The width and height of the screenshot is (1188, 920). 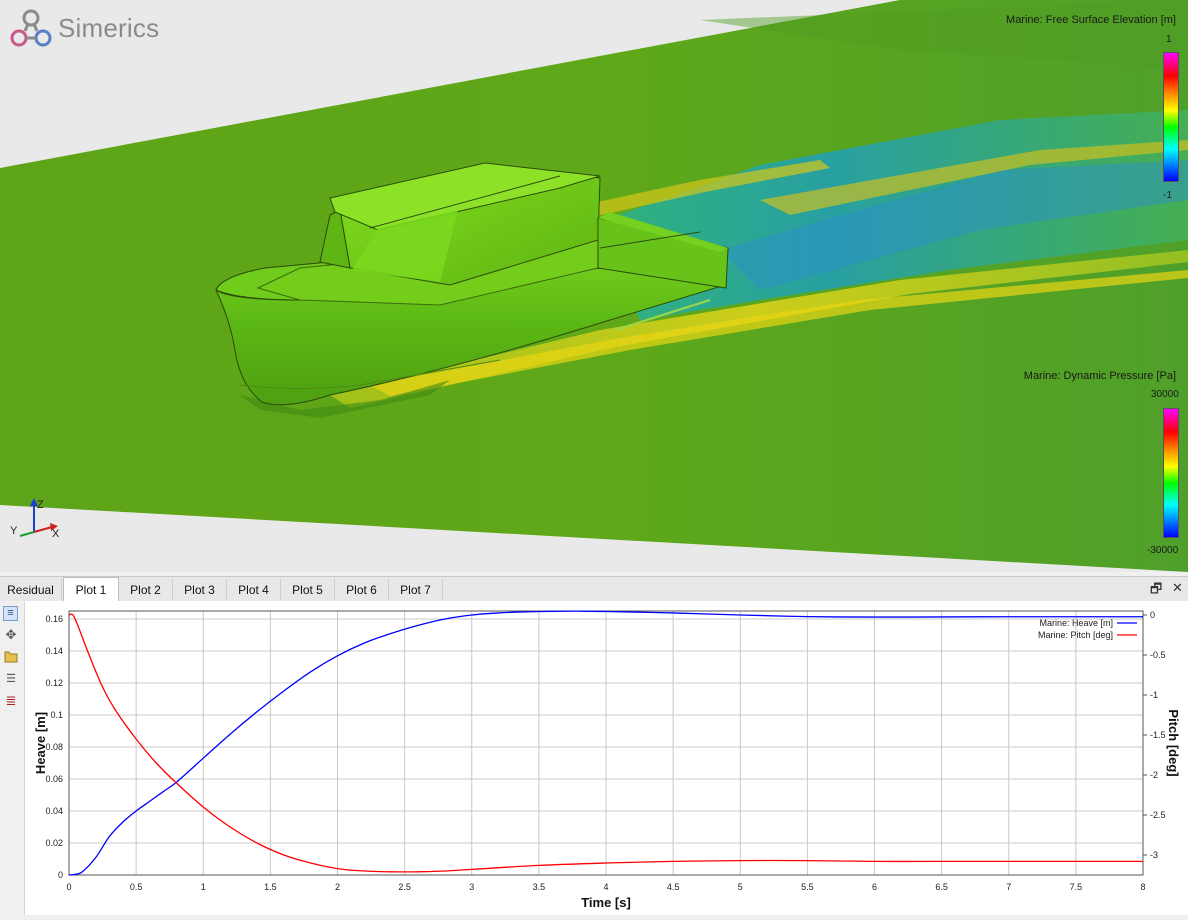 I want to click on simerics-logo-icon, so click(x=31, y=28).